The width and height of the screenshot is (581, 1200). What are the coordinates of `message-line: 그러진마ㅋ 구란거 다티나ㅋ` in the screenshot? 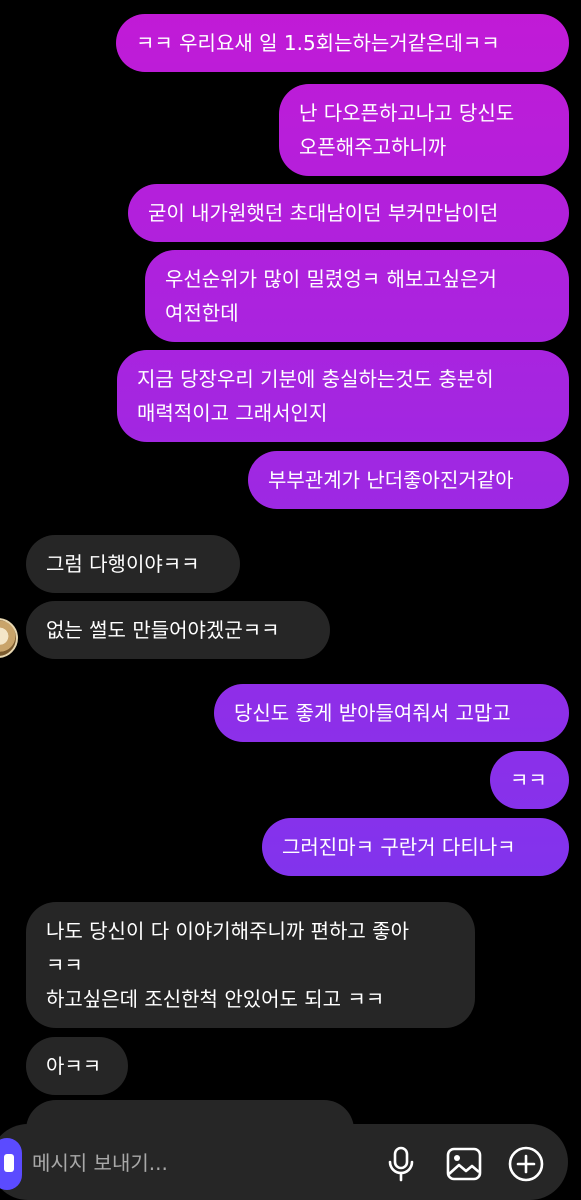 It's located at (399, 847).